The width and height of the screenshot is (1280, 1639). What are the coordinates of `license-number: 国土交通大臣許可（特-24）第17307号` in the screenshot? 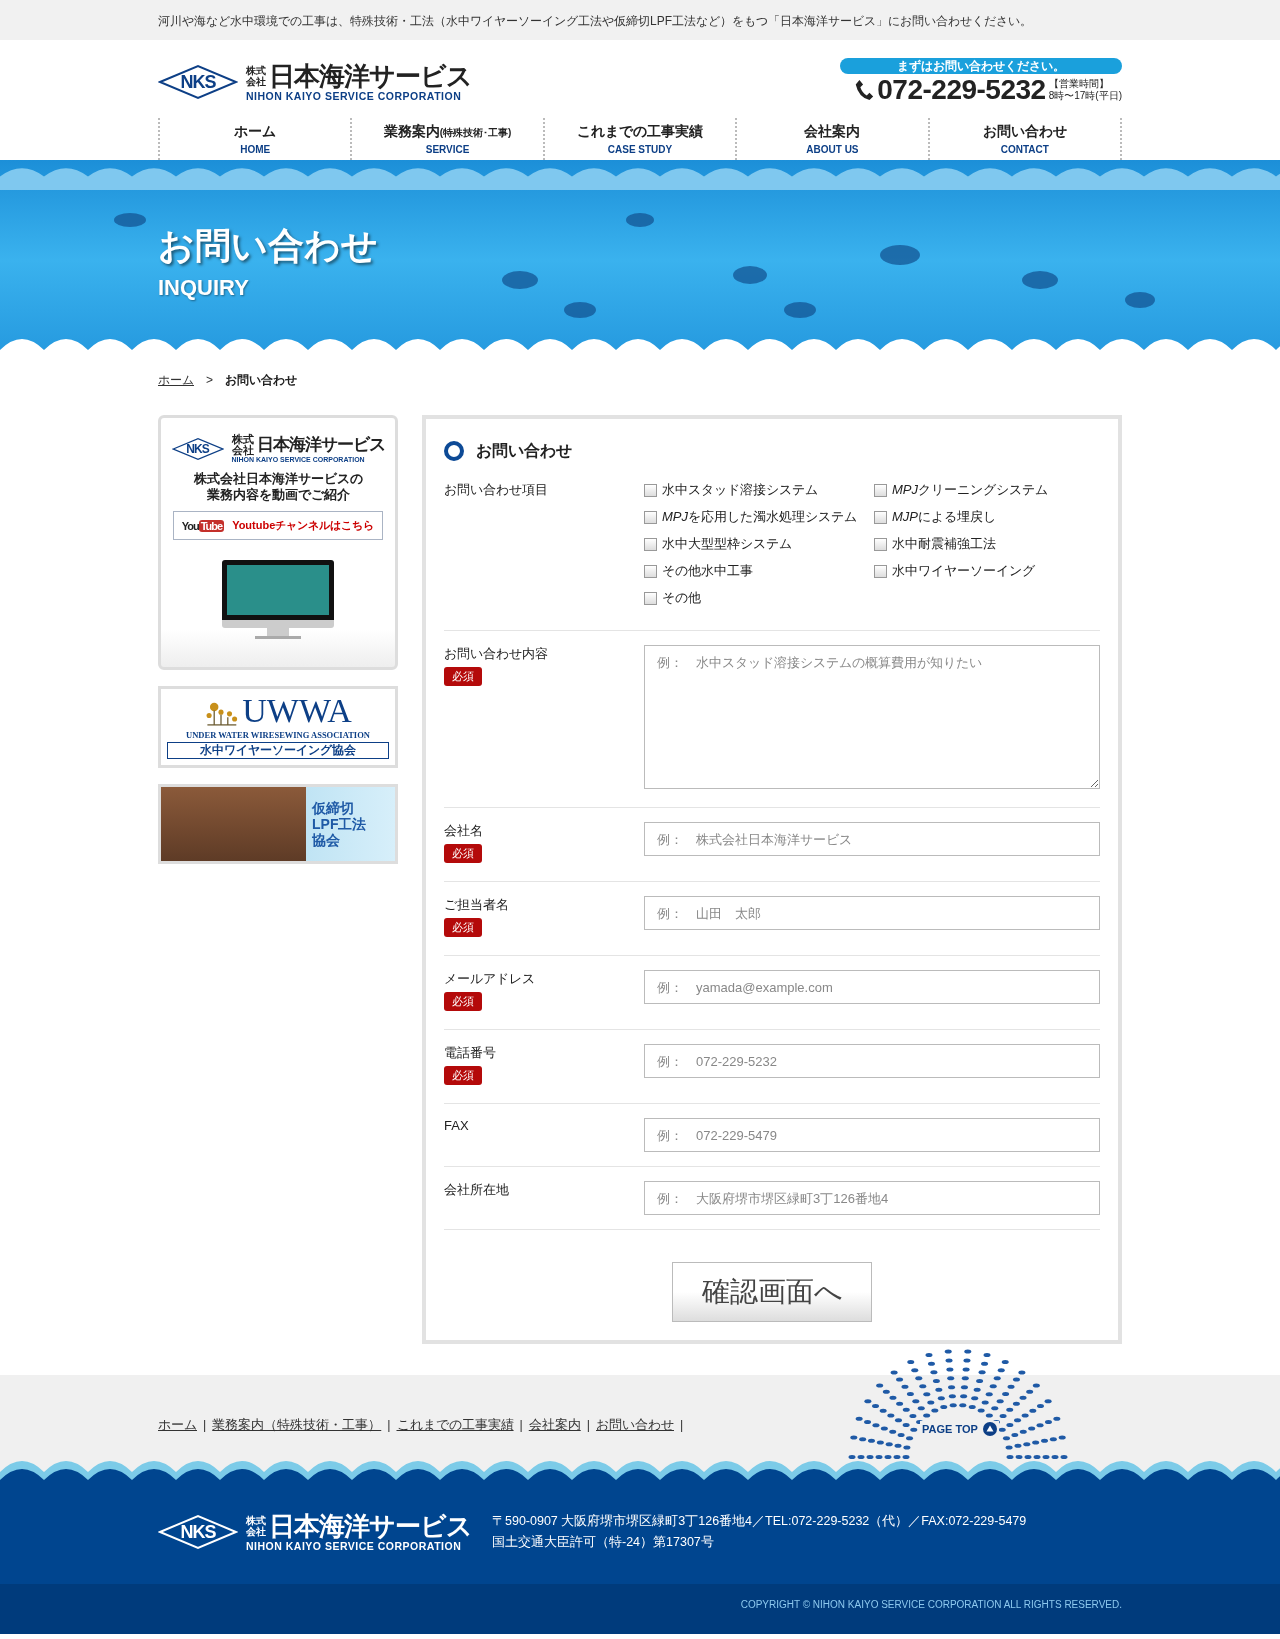 It's located at (603, 1542).